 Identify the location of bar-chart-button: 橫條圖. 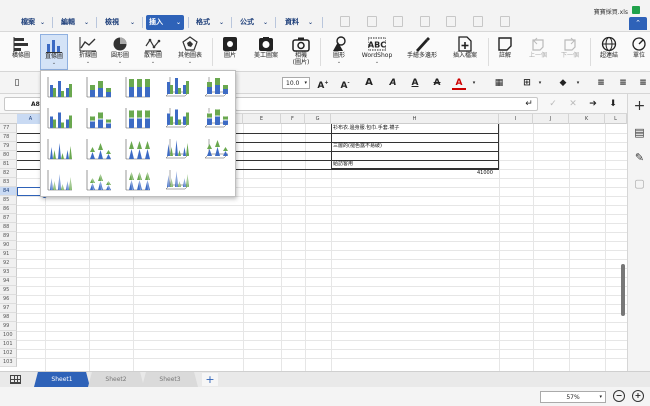
(21, 52).